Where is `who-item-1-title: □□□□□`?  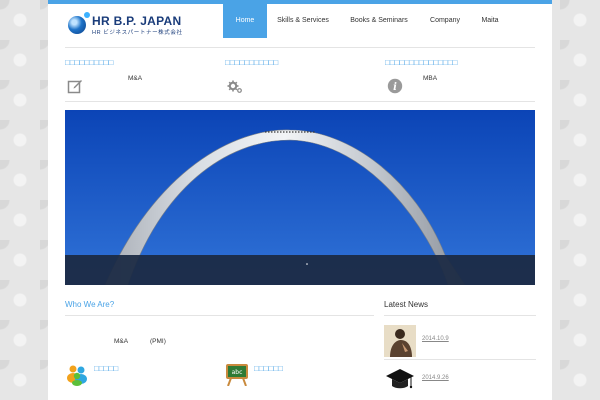
who-item-1-title: □□□□□ is located at coordinates (106, 368).